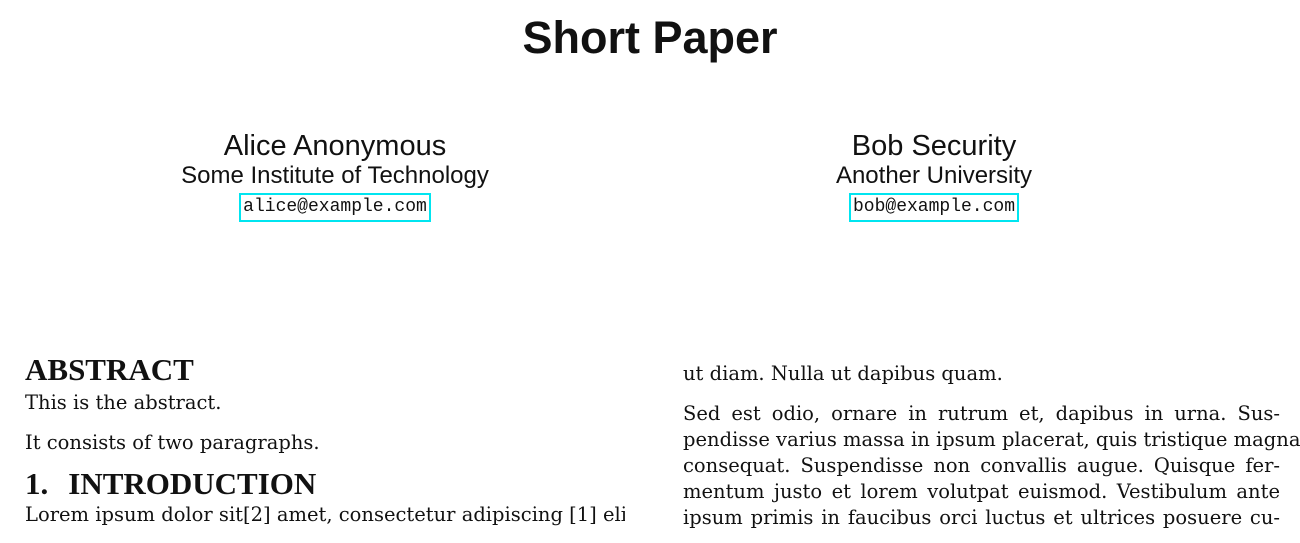  I want to click on author-affiliation: Another University, so click(934, 175).